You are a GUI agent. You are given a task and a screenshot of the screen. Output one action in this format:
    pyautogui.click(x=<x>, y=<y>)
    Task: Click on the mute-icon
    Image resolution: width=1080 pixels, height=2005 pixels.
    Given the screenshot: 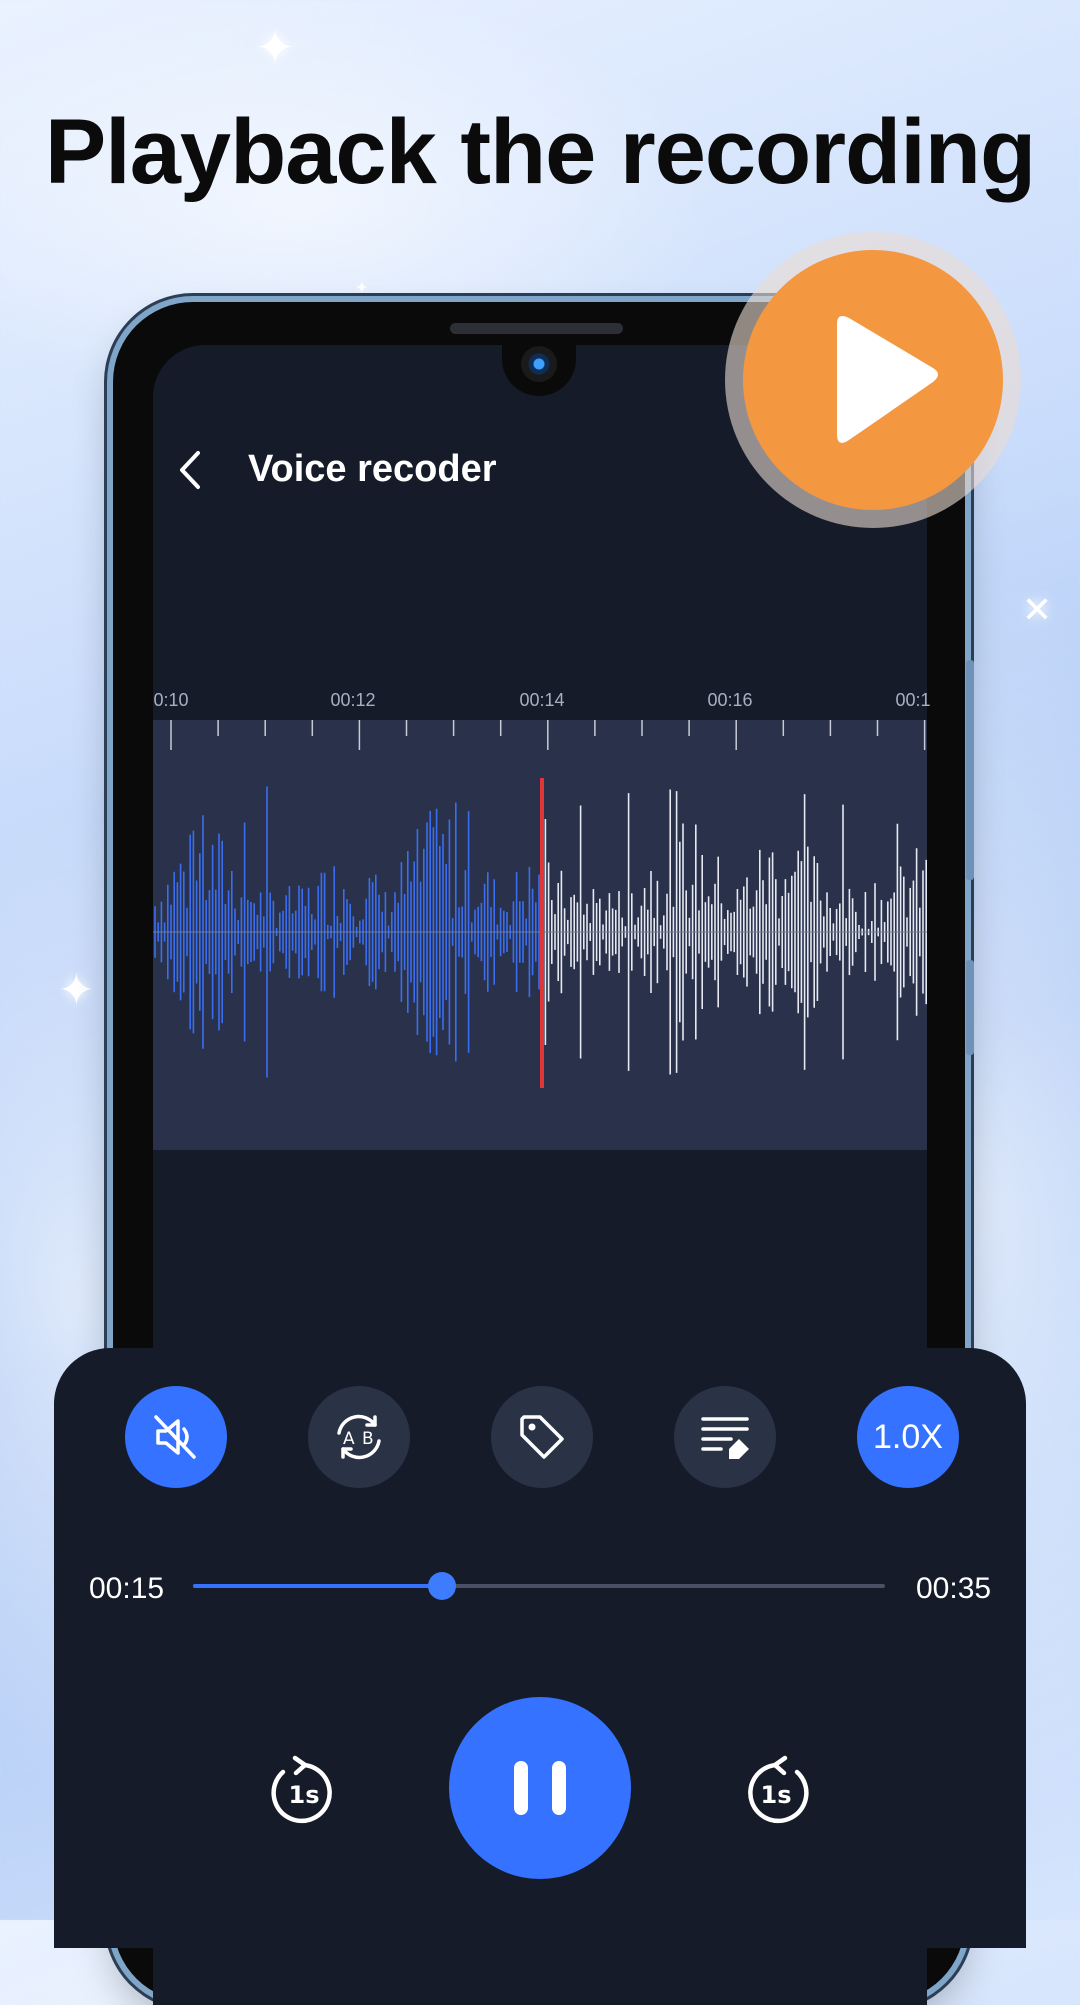 What is the action you would take?
    pyautogui.click(x=175, y=1437)
    